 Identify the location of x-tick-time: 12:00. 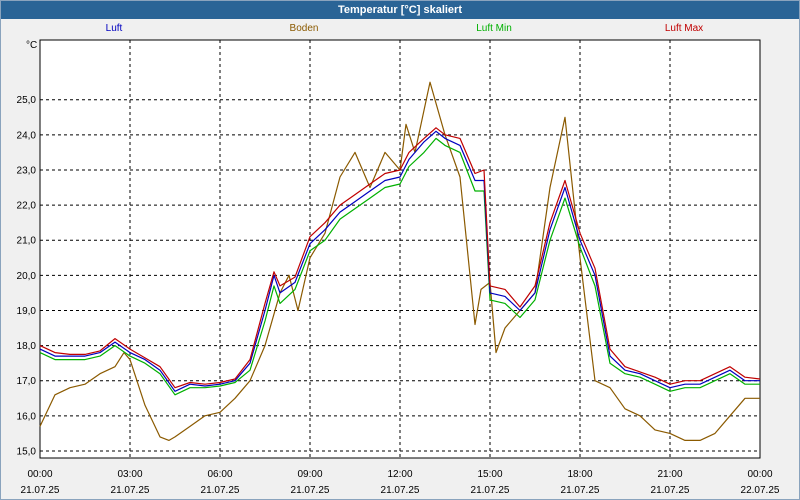
(399, 474).